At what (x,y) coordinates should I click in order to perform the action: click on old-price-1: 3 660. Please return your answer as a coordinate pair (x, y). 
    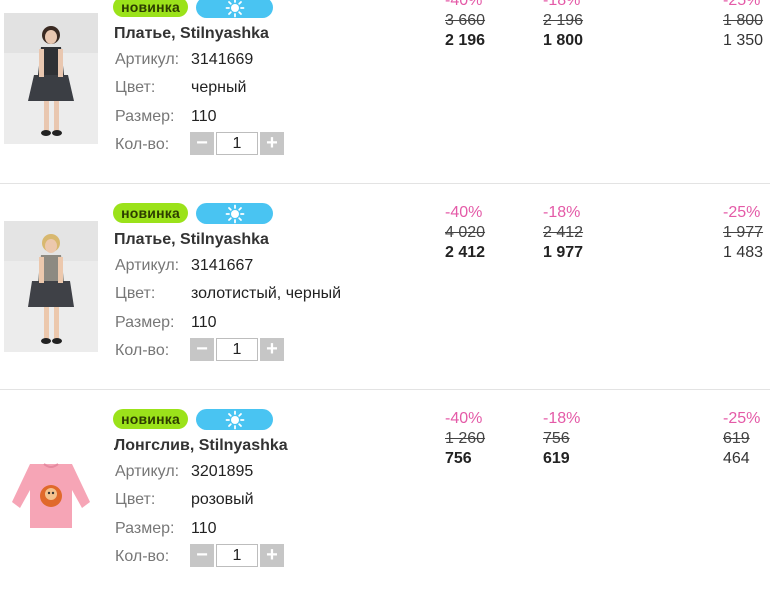
    Looking at the image, I should click on (465, 20).